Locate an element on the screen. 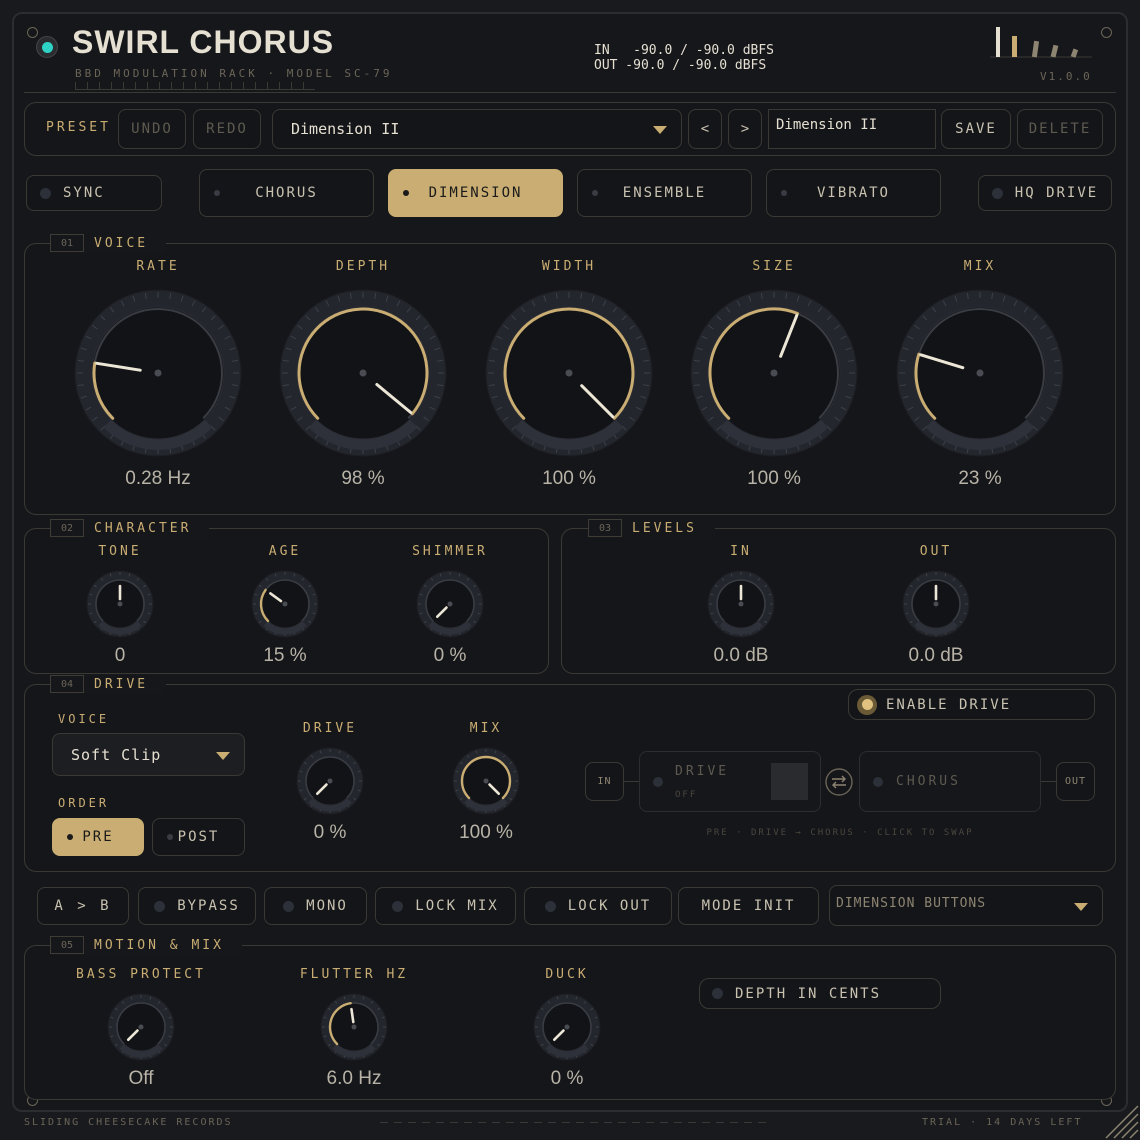  mode-vibrato-button: VIBRATO is located at coordinates (853, 193).